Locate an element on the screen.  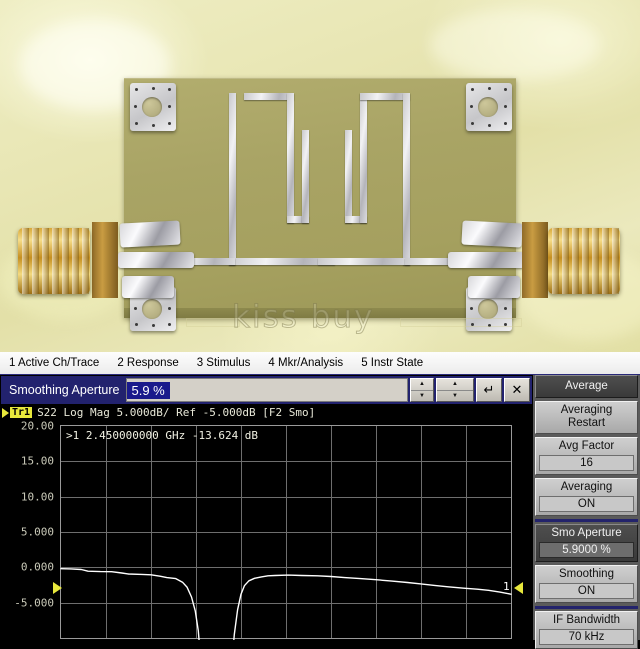
reference-marker-left-icon is located at coordinates (57, 588).